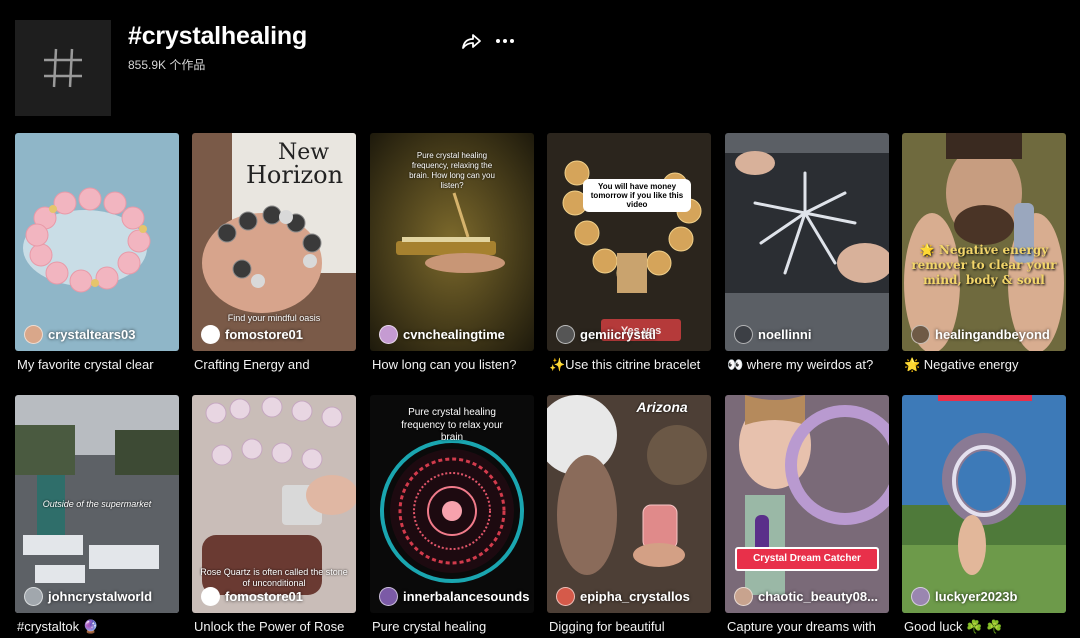 The height and width of the screenshot is (638, 1080). I want to click on overlay-text: Find your mindful oasis, so click(274, 318).